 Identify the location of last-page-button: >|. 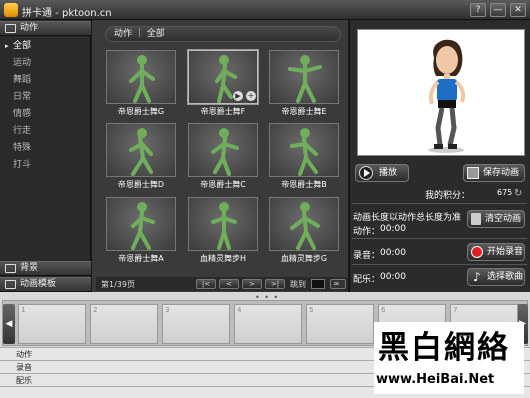
(275, 284).